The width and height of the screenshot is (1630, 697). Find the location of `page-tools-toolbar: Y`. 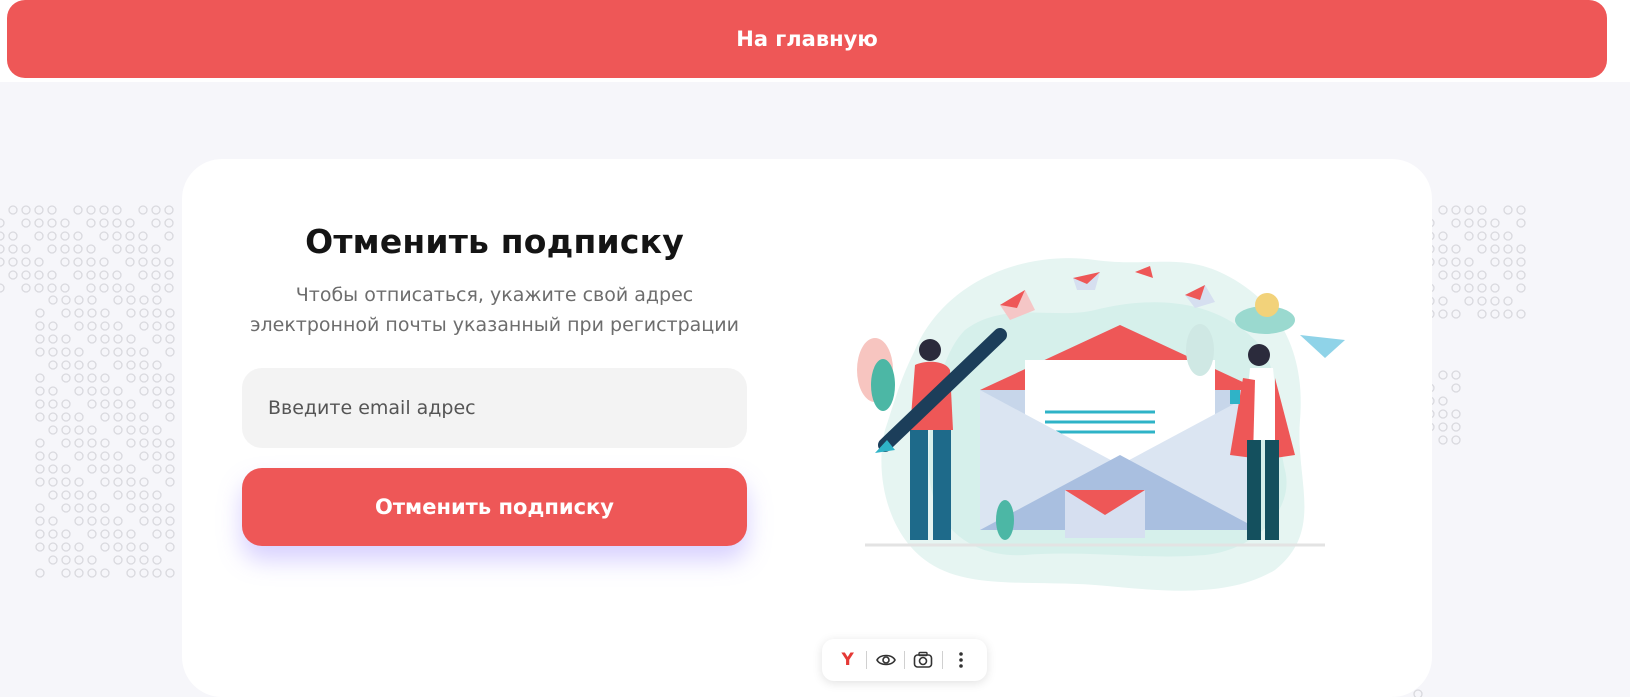

page-tools-toolbar: Y is located at coordinates (904, 660).